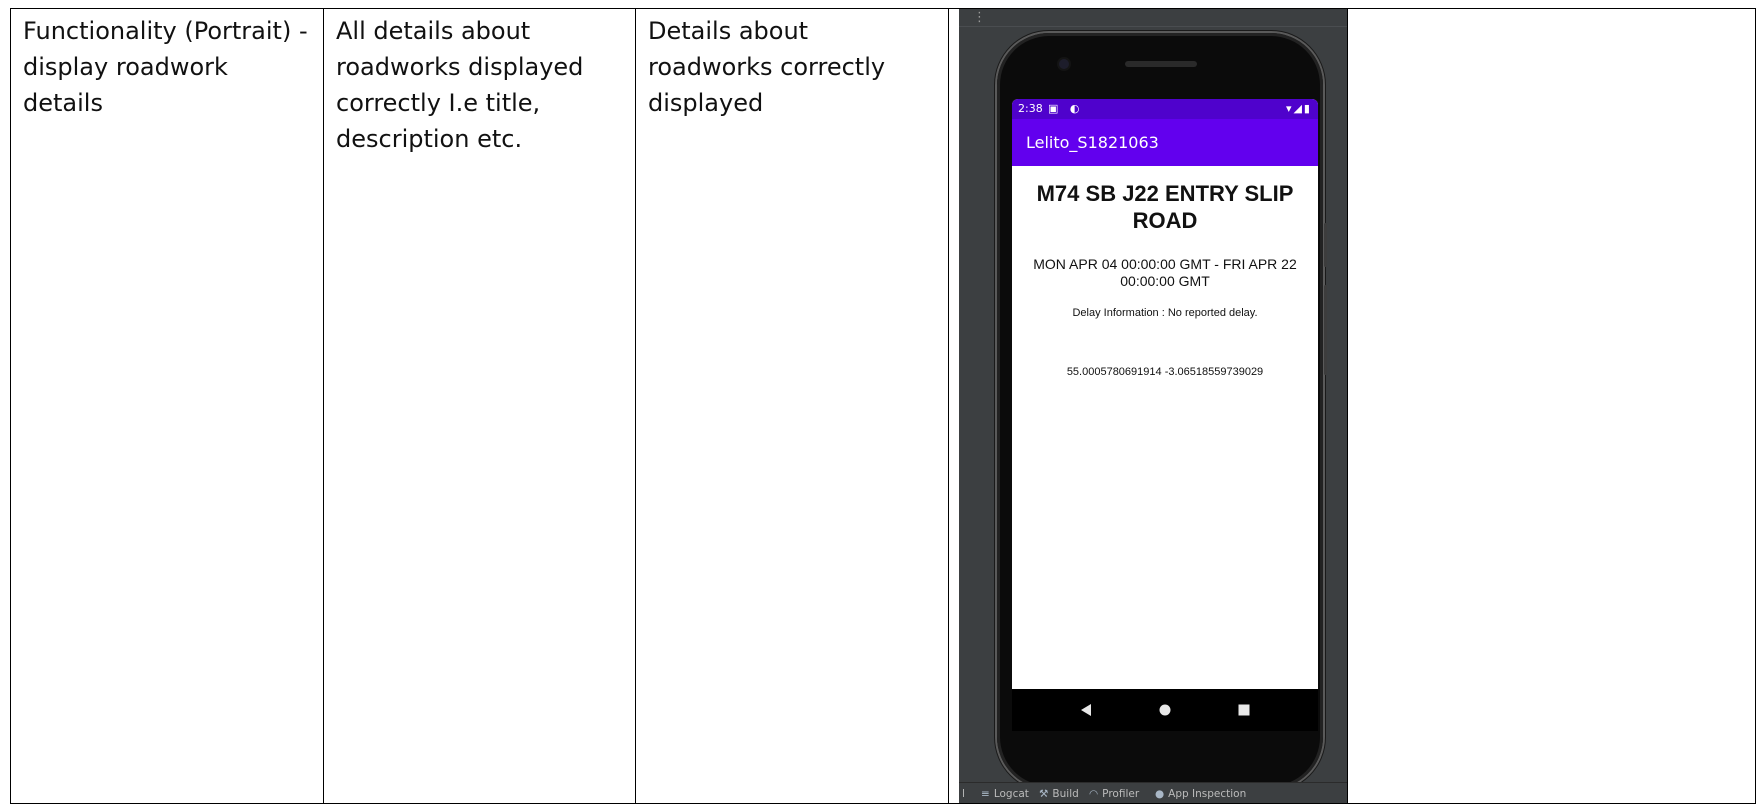  Describe the element at coordinates (1244, 710) in the screenshot. I see `recents-icon` at that location.